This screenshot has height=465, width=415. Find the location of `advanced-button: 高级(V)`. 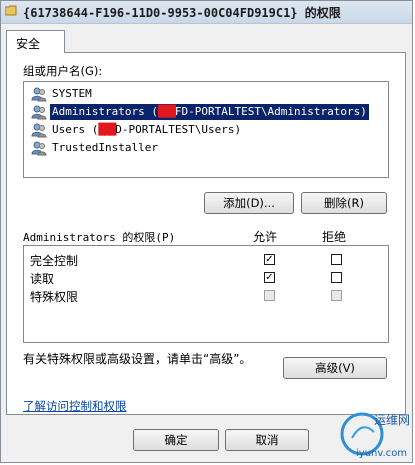

advanced-button: 高级(V) is located at coordinates (335, 368).